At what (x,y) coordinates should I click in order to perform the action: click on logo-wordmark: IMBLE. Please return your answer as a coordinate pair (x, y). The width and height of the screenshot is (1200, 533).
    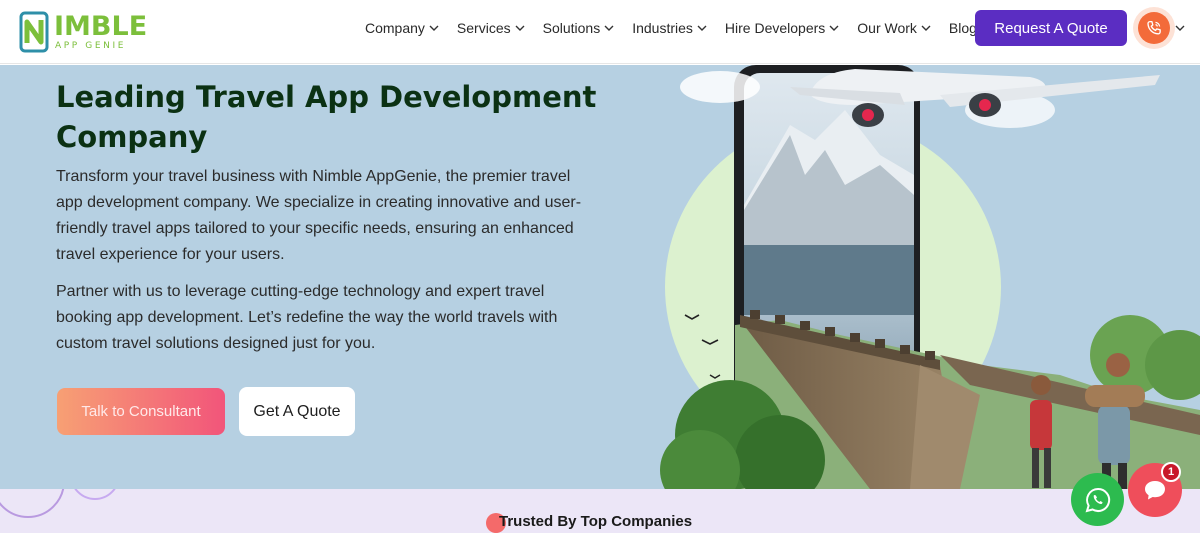
    Looking at the image, I should click on (101, 26).